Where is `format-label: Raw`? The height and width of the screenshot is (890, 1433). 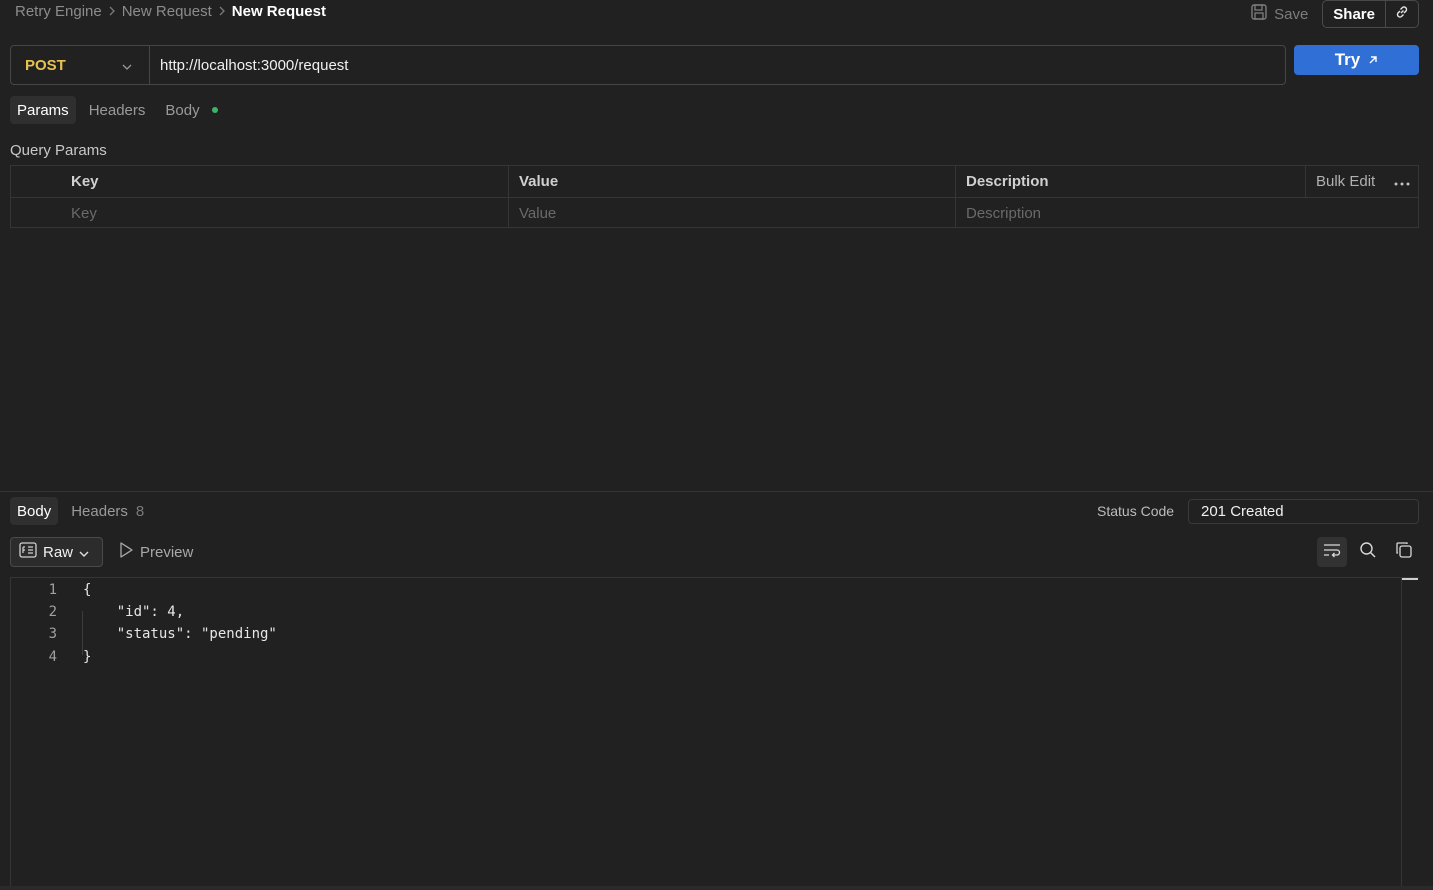
format-label: Raw is located at coordinates (58, 552).